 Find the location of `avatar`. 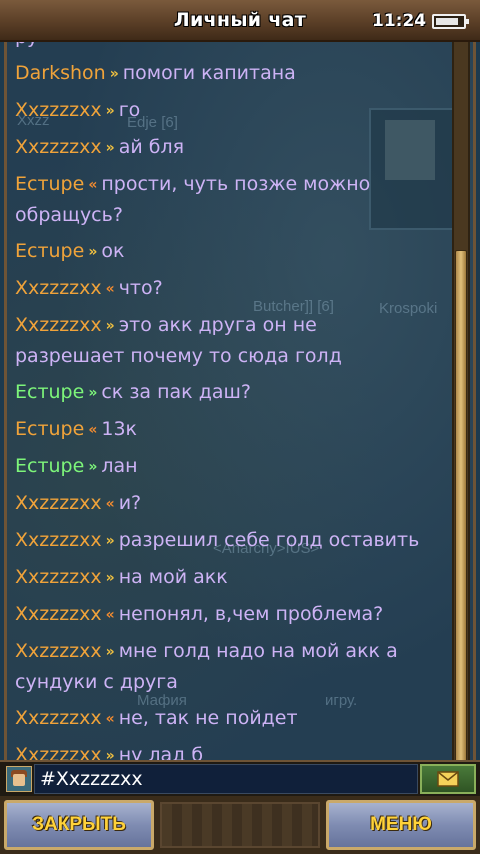

avatar is located at coordinates (19, 779).